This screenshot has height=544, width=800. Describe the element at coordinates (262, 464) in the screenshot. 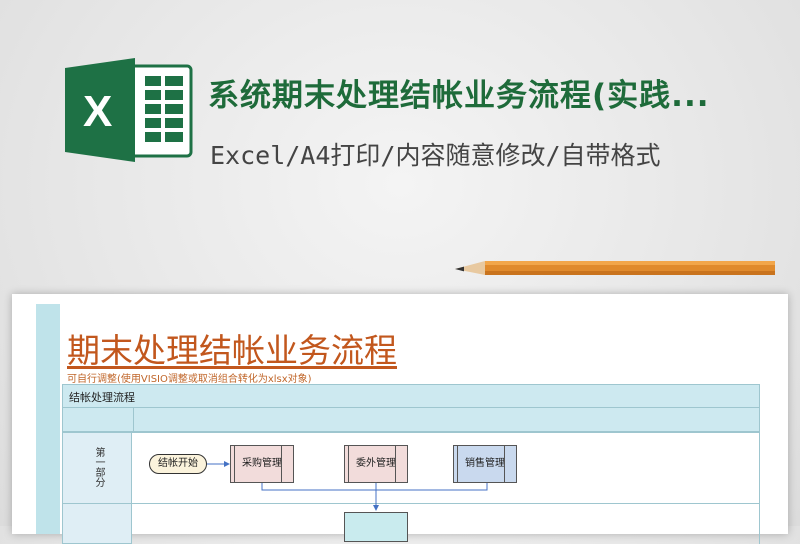

I see `flow-node-purchase: 采购管理` at that location.